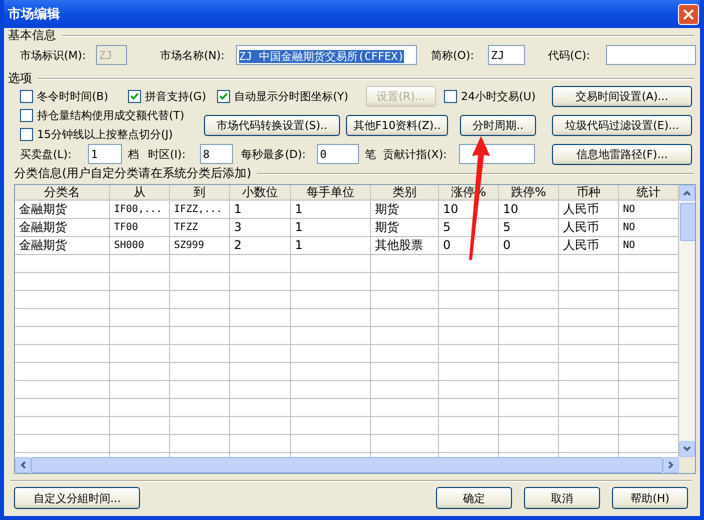  I want to click on field-label: 代码(C):, so click(569, 55).